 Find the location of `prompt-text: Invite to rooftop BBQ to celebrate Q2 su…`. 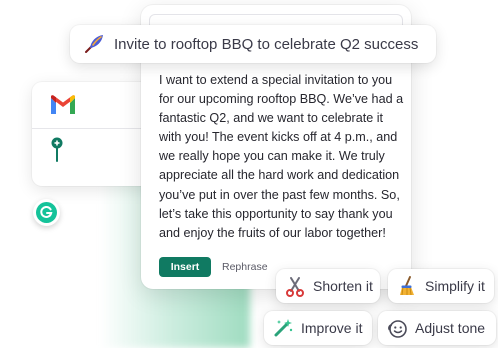

prompt-text: Invite to rooftop BBQ to celebrate Q2 su… is located at coordinates (266, 44).